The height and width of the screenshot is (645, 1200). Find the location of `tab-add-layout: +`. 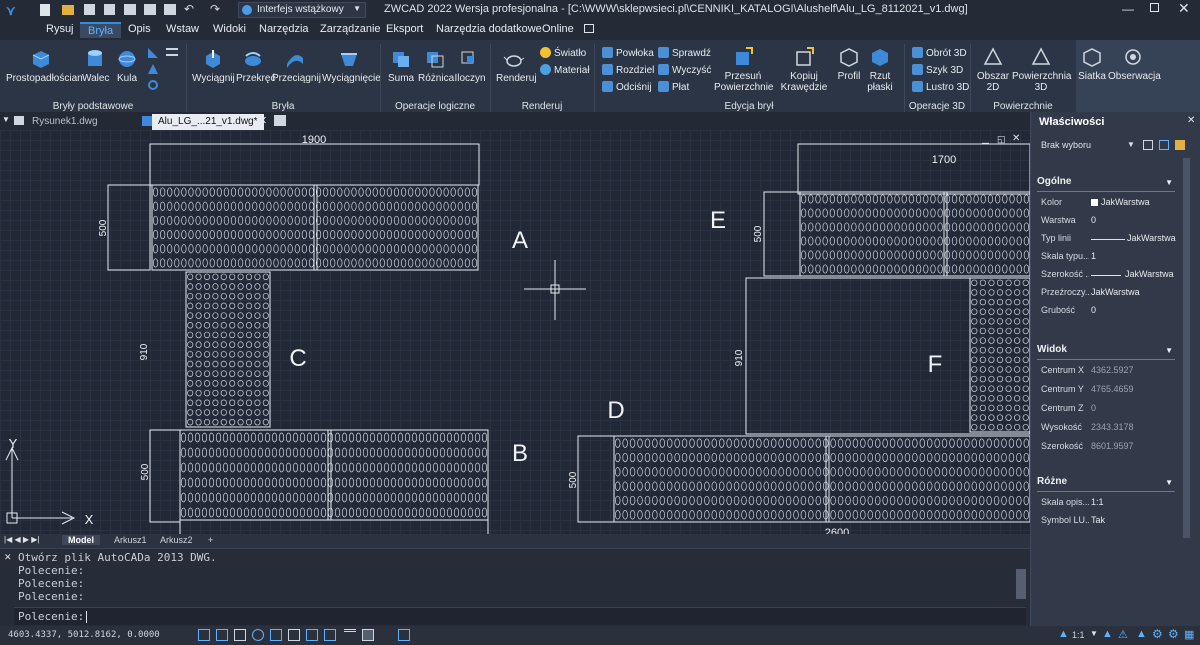

tab-add-layout: + is located at coordinates (210, 540).